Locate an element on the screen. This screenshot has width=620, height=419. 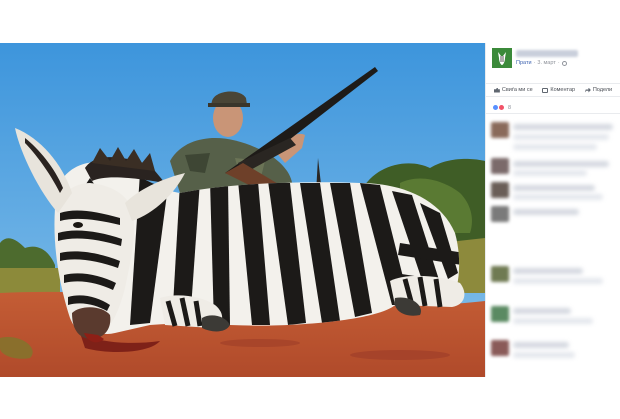
comment-icon is located at coordinates (545, 90).